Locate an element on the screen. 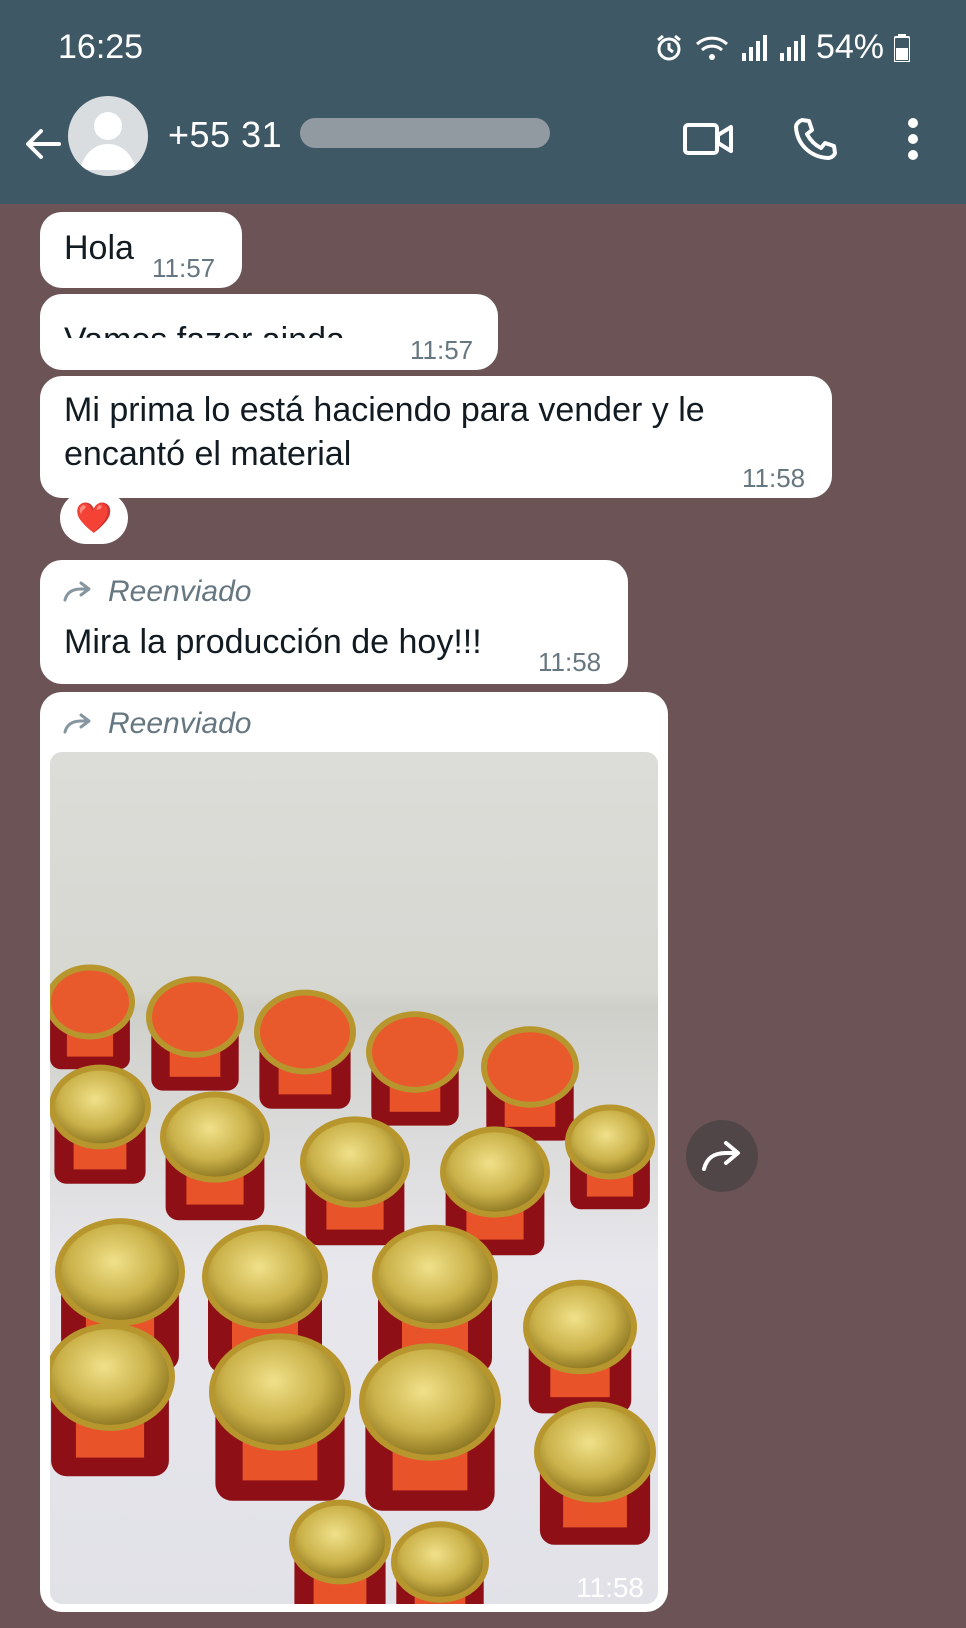  contact-name: +55 31 is located at coordinates (225, 135).